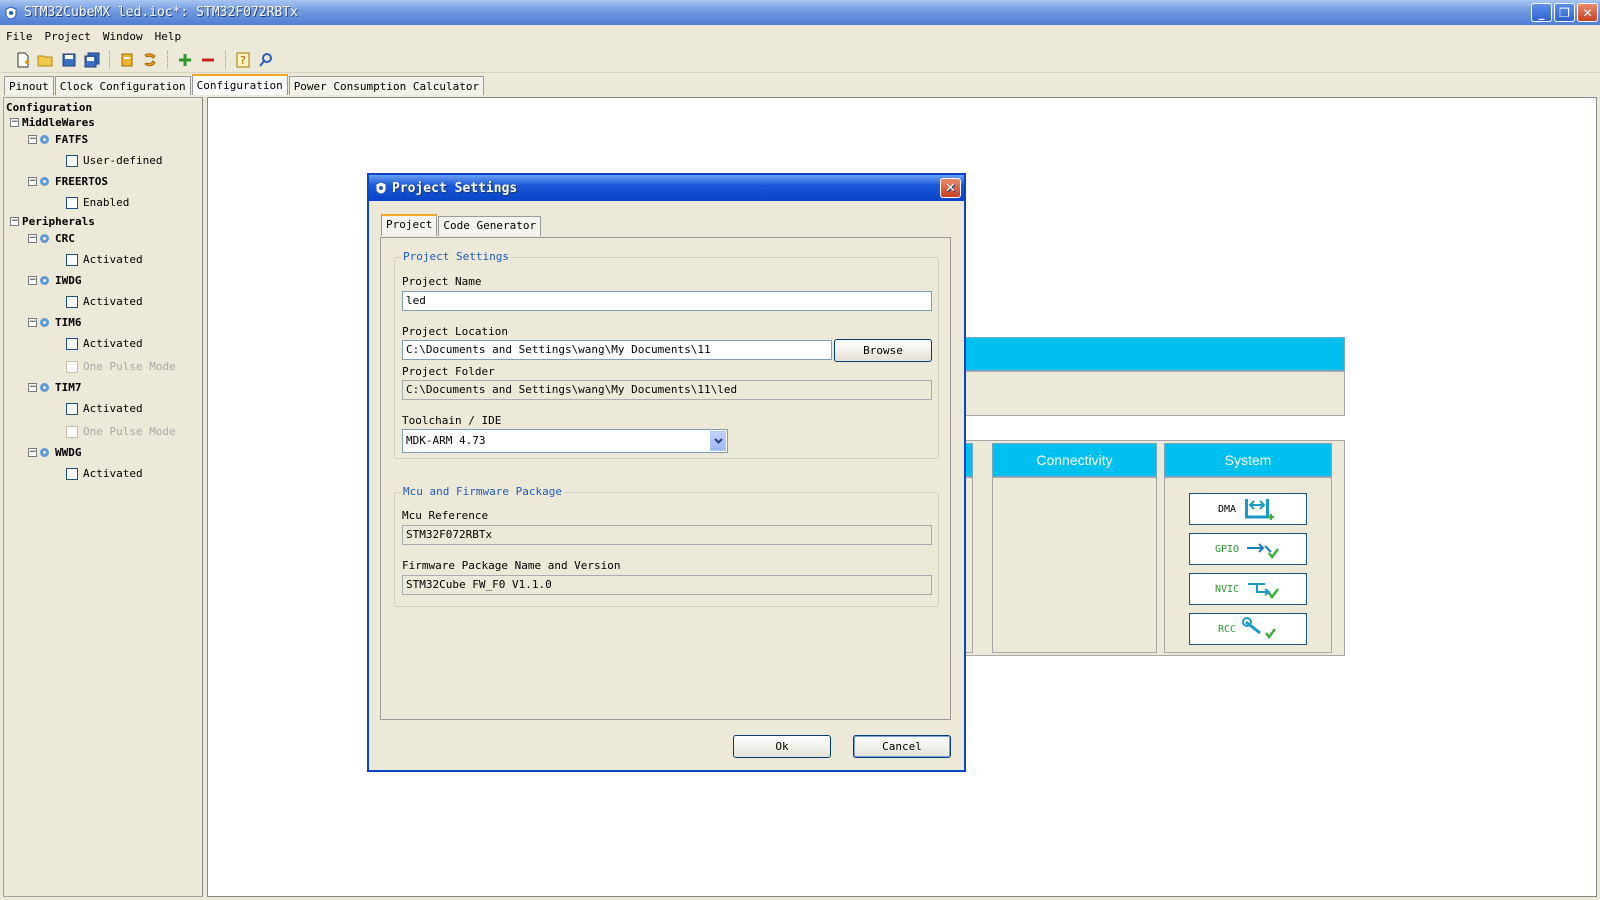  I want to click on zoom-out-minus-icon, so click(208, 60).